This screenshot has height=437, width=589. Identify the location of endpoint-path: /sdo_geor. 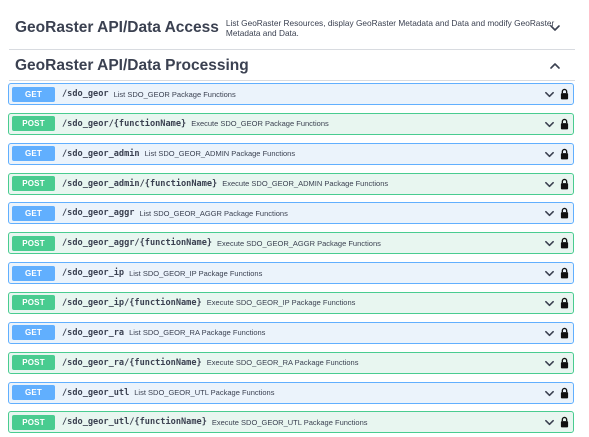
(85, 94).